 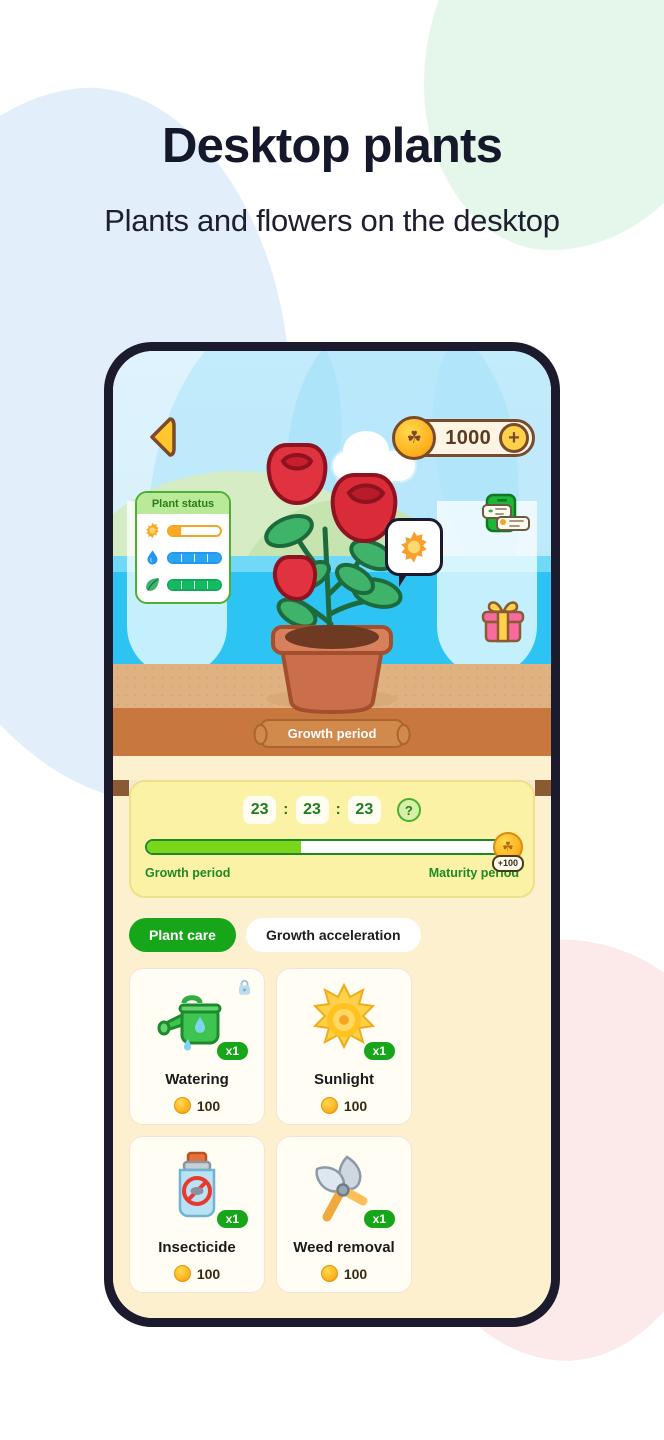 I want to click on sun-icon: x1, so click(x=348, y=1020).